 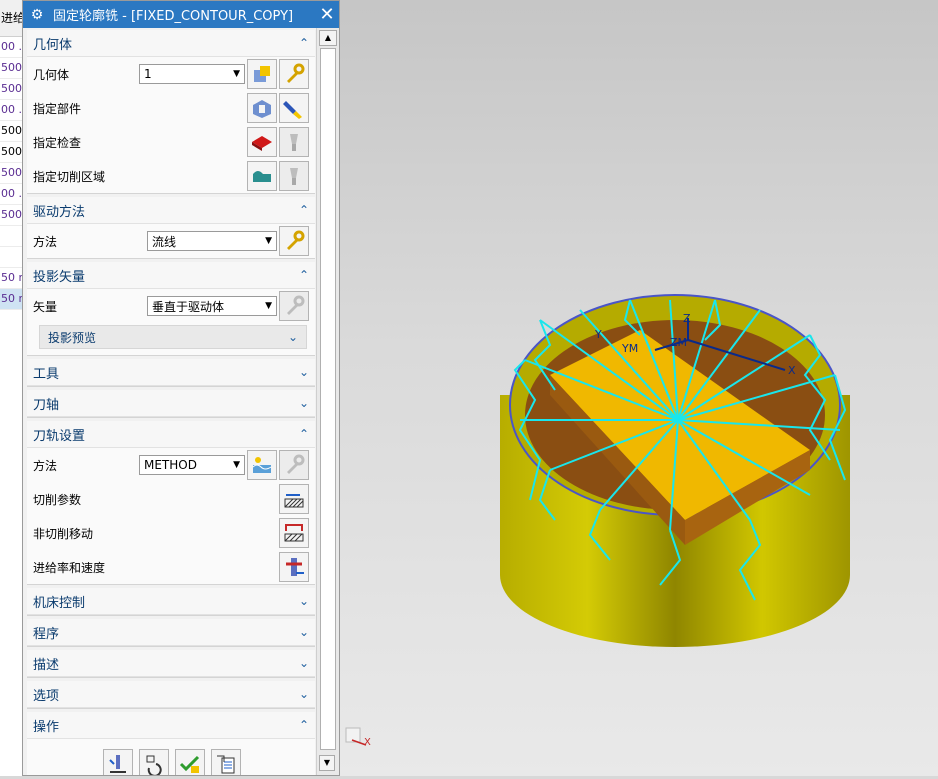 I want to click on path-method-label: 方法, so click(x=45, y=465).